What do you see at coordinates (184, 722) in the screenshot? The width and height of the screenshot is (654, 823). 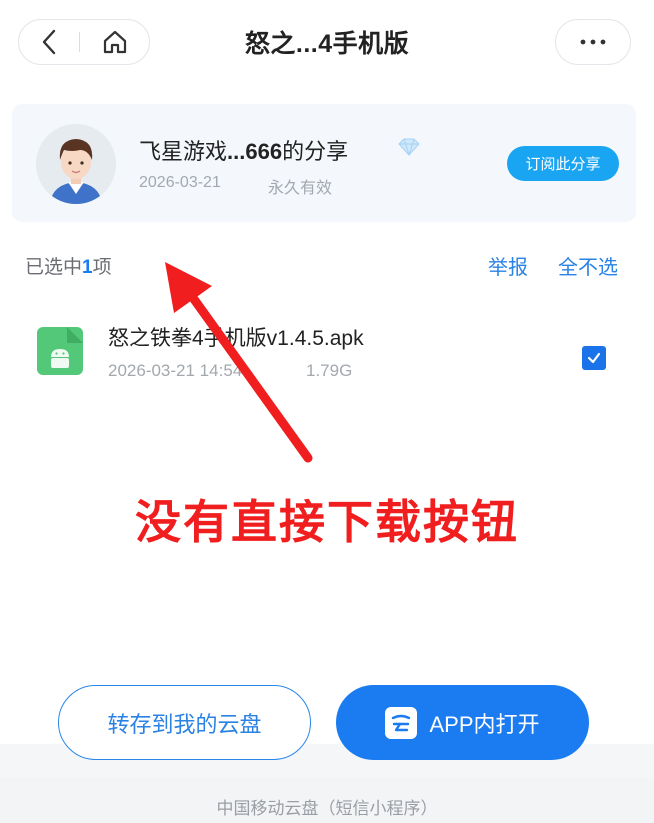 I see `save-to-cloud-button: 转存到我的云盘` at bounding box center [184, 722].